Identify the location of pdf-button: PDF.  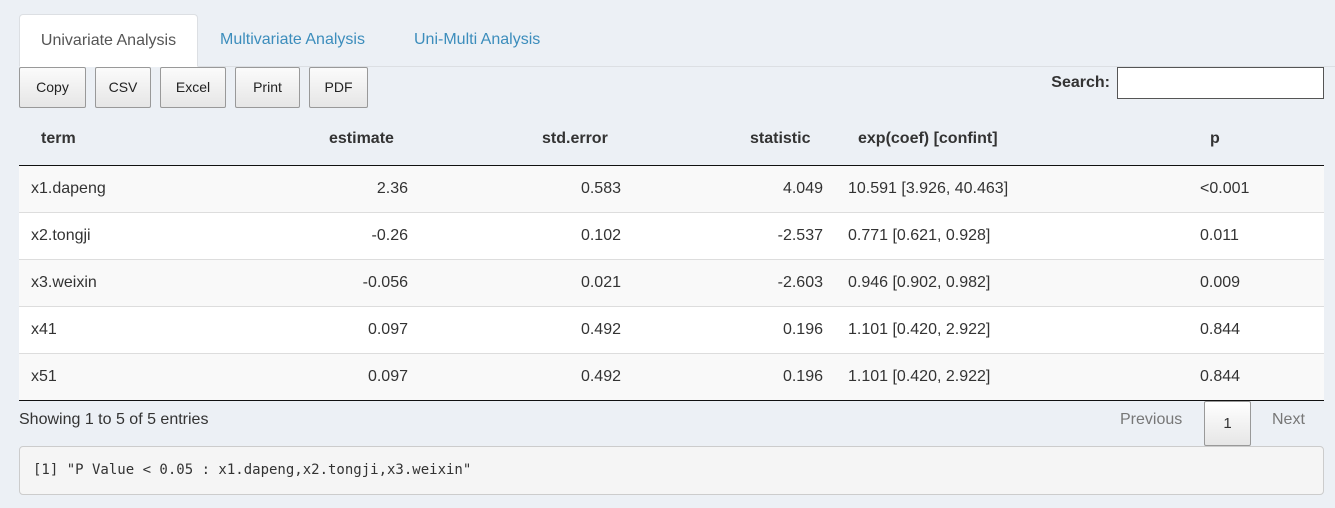
(338, 87).